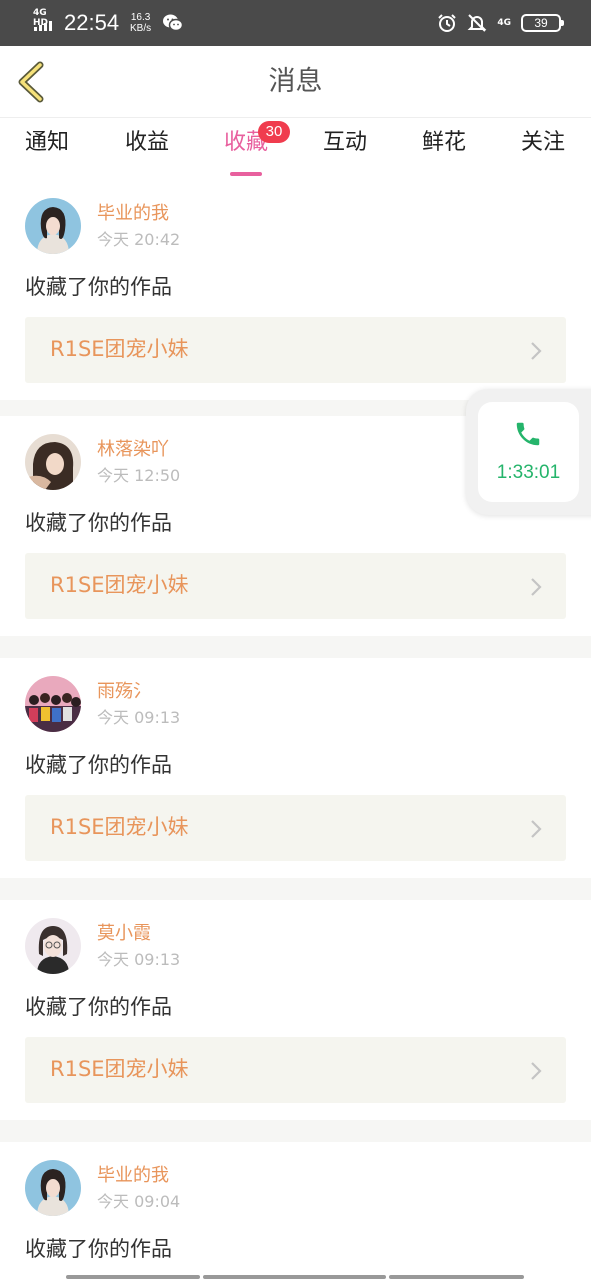 Image resolution: width=591 pixels, height=1280 pixels. Describe the element at coordinates (124, 692) in the screenshot. I see `user-name: 雨殇氵` at that location.